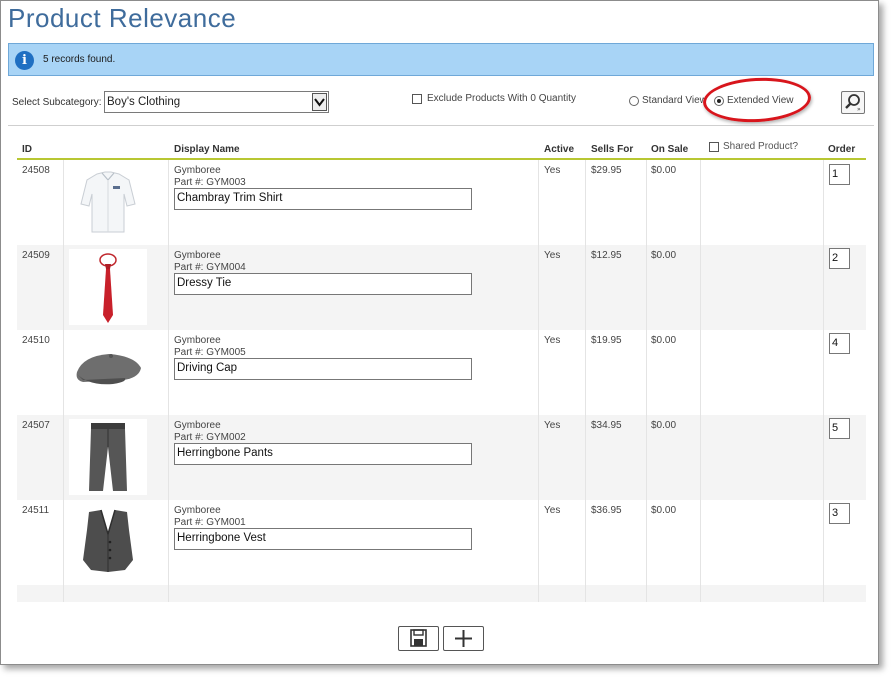  I want to click on product-image-shirt, so click(108, 202).